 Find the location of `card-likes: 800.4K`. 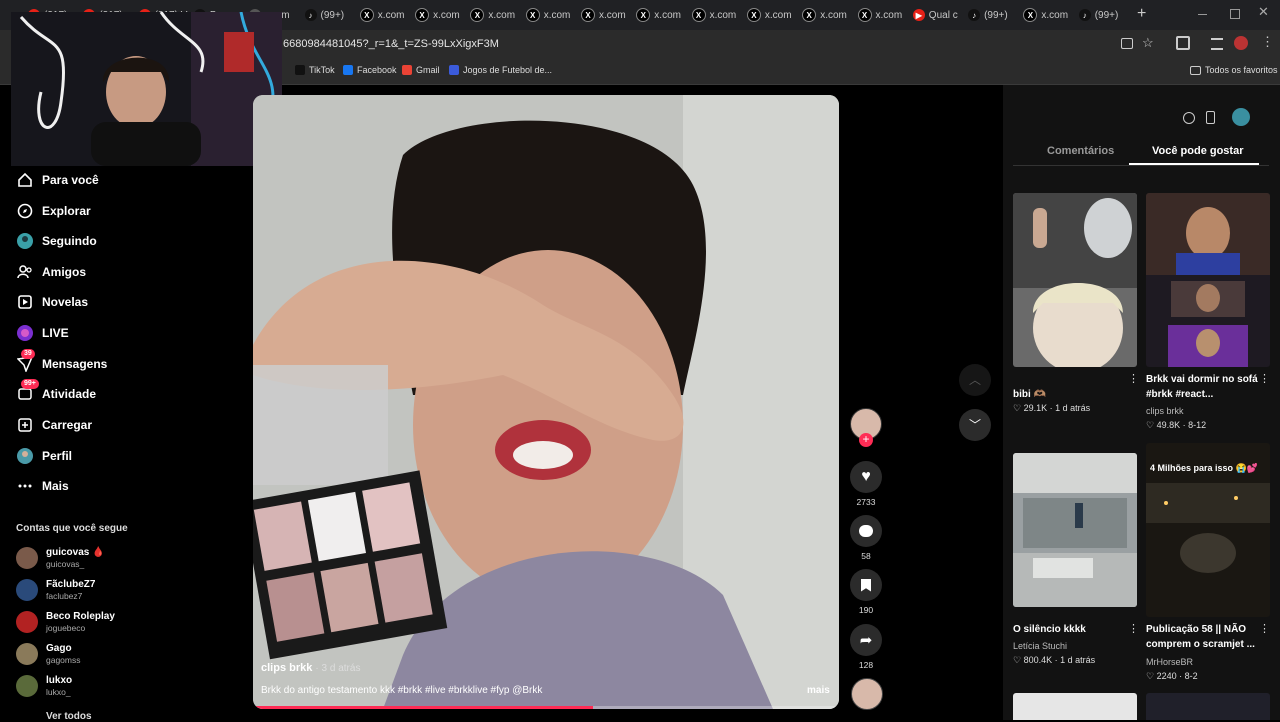

card-likes: 800.4K is located at coordinates (1038, 660).